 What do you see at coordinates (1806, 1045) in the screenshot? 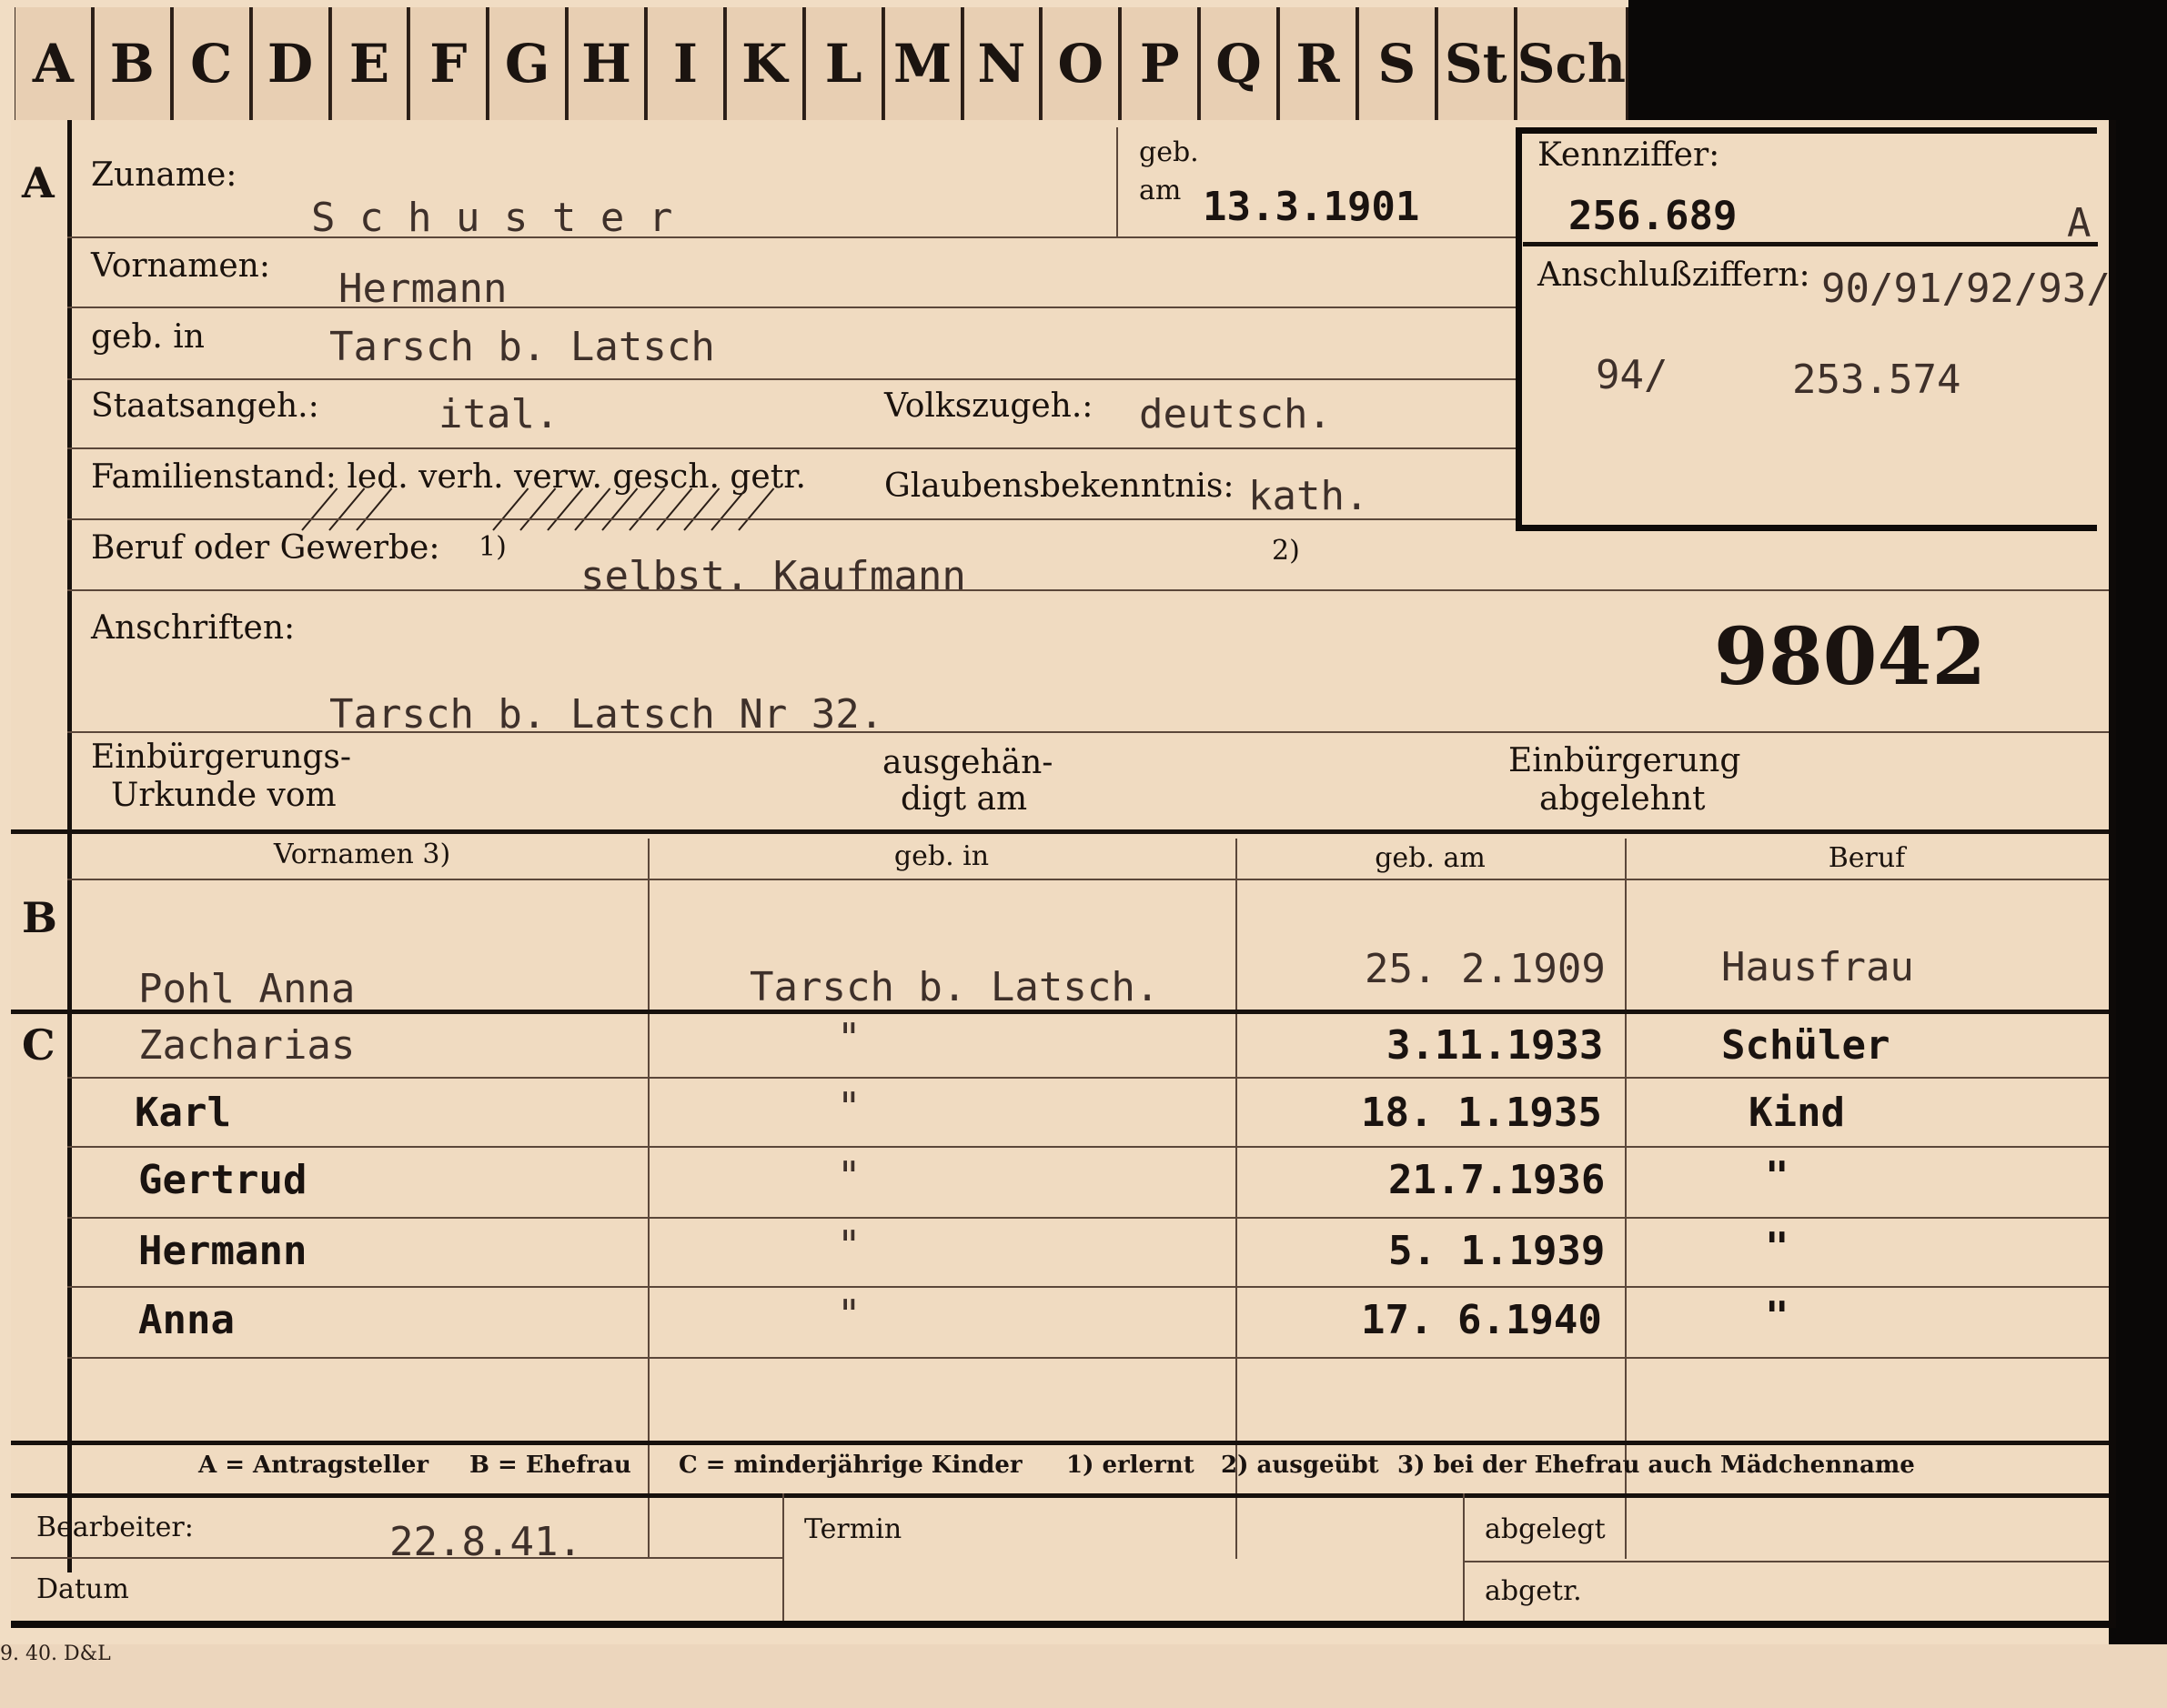
I see `child-occupation: Schüler` at bounding box center [1806, 1045].